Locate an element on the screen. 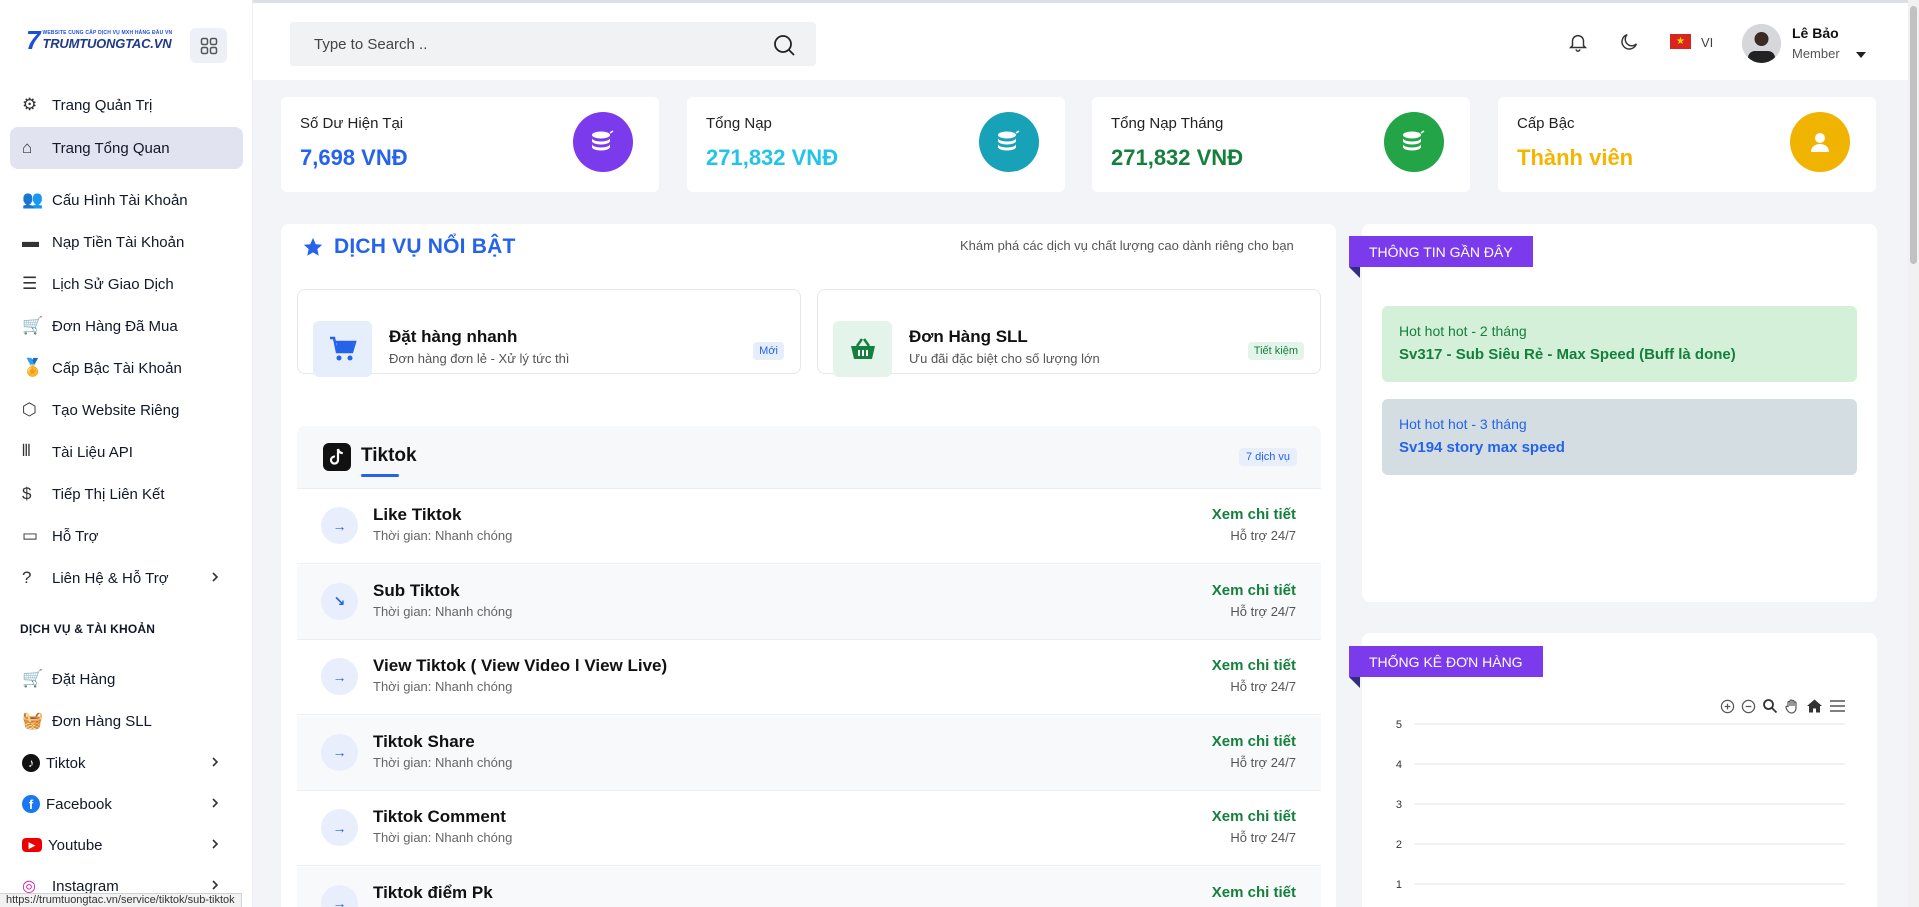 Image resolution: width=1919 pixels, height=907 pixels. sidebar-item-trang-quan-tri: ⚙ Trang Quản Trị is located at coordinates (126, 105).